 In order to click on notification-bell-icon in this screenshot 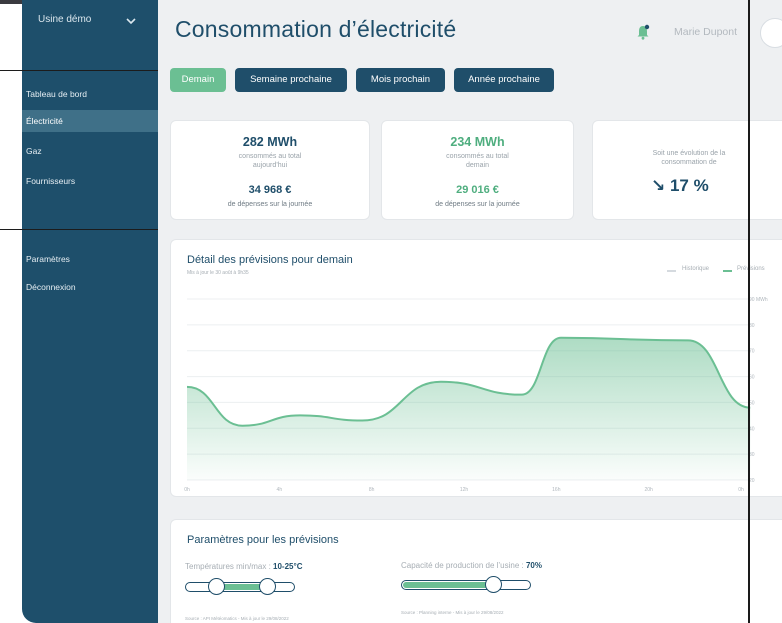, I will do `click(643, 32)`.